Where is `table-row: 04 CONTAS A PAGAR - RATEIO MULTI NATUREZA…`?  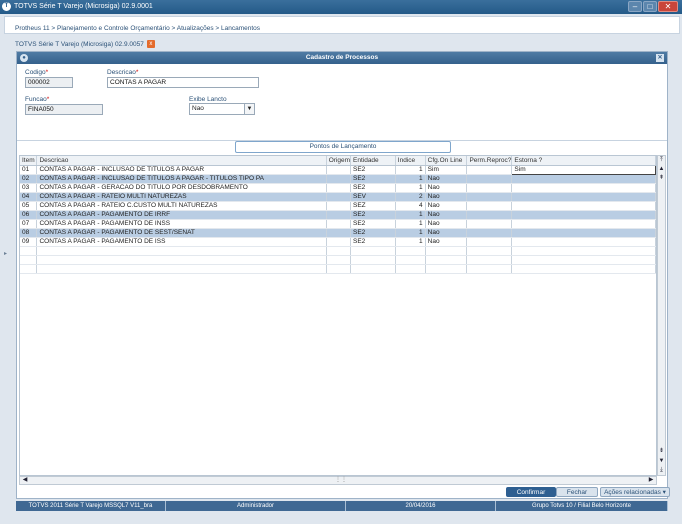
table-row: 04 CONTAS A PAGAR - RATEIO MULTI NATUREZA… is located at coordinates (338, 197).